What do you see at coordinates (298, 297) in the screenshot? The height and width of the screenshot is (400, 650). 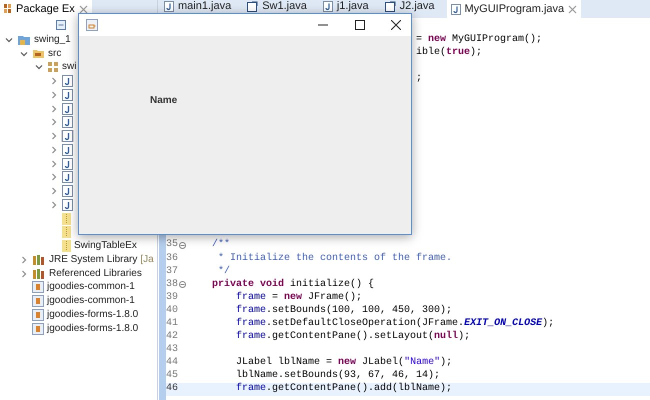 I see `code-line: frame = new JFrame();` at bounding box center [298, 297].